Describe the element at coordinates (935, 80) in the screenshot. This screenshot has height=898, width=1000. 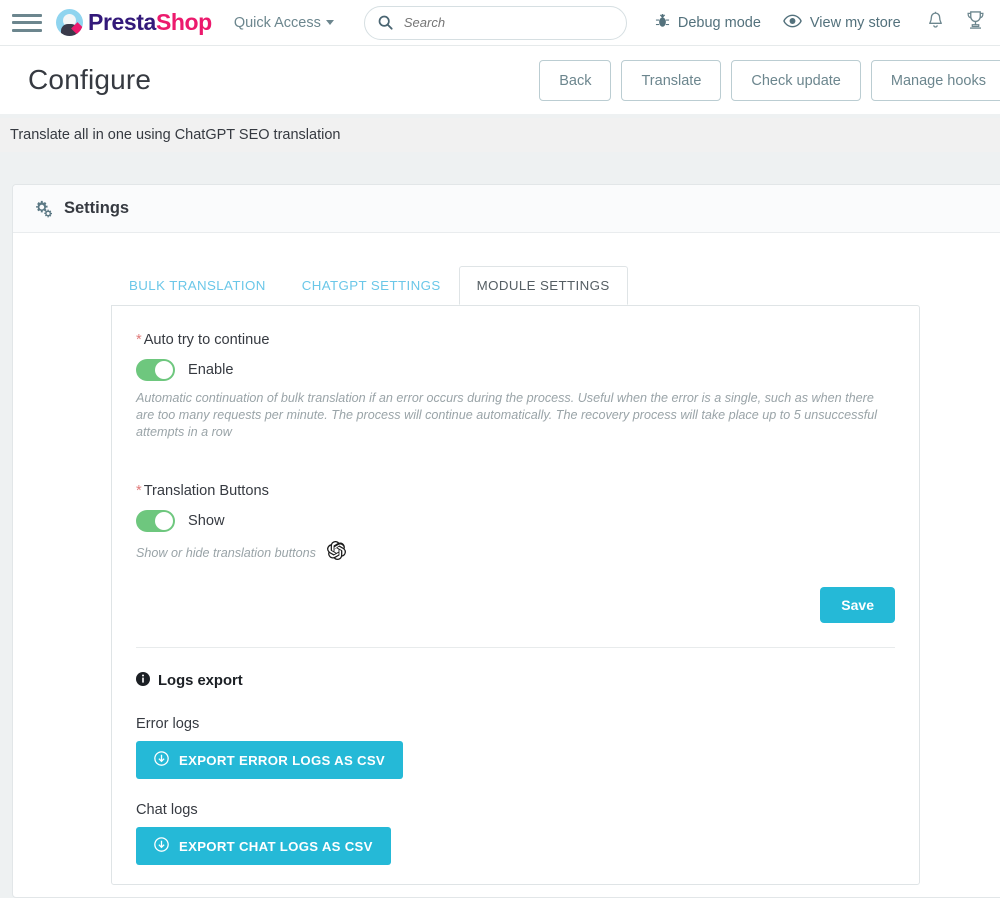
I see `manage-hooks-button: Manage hooks` at that location.